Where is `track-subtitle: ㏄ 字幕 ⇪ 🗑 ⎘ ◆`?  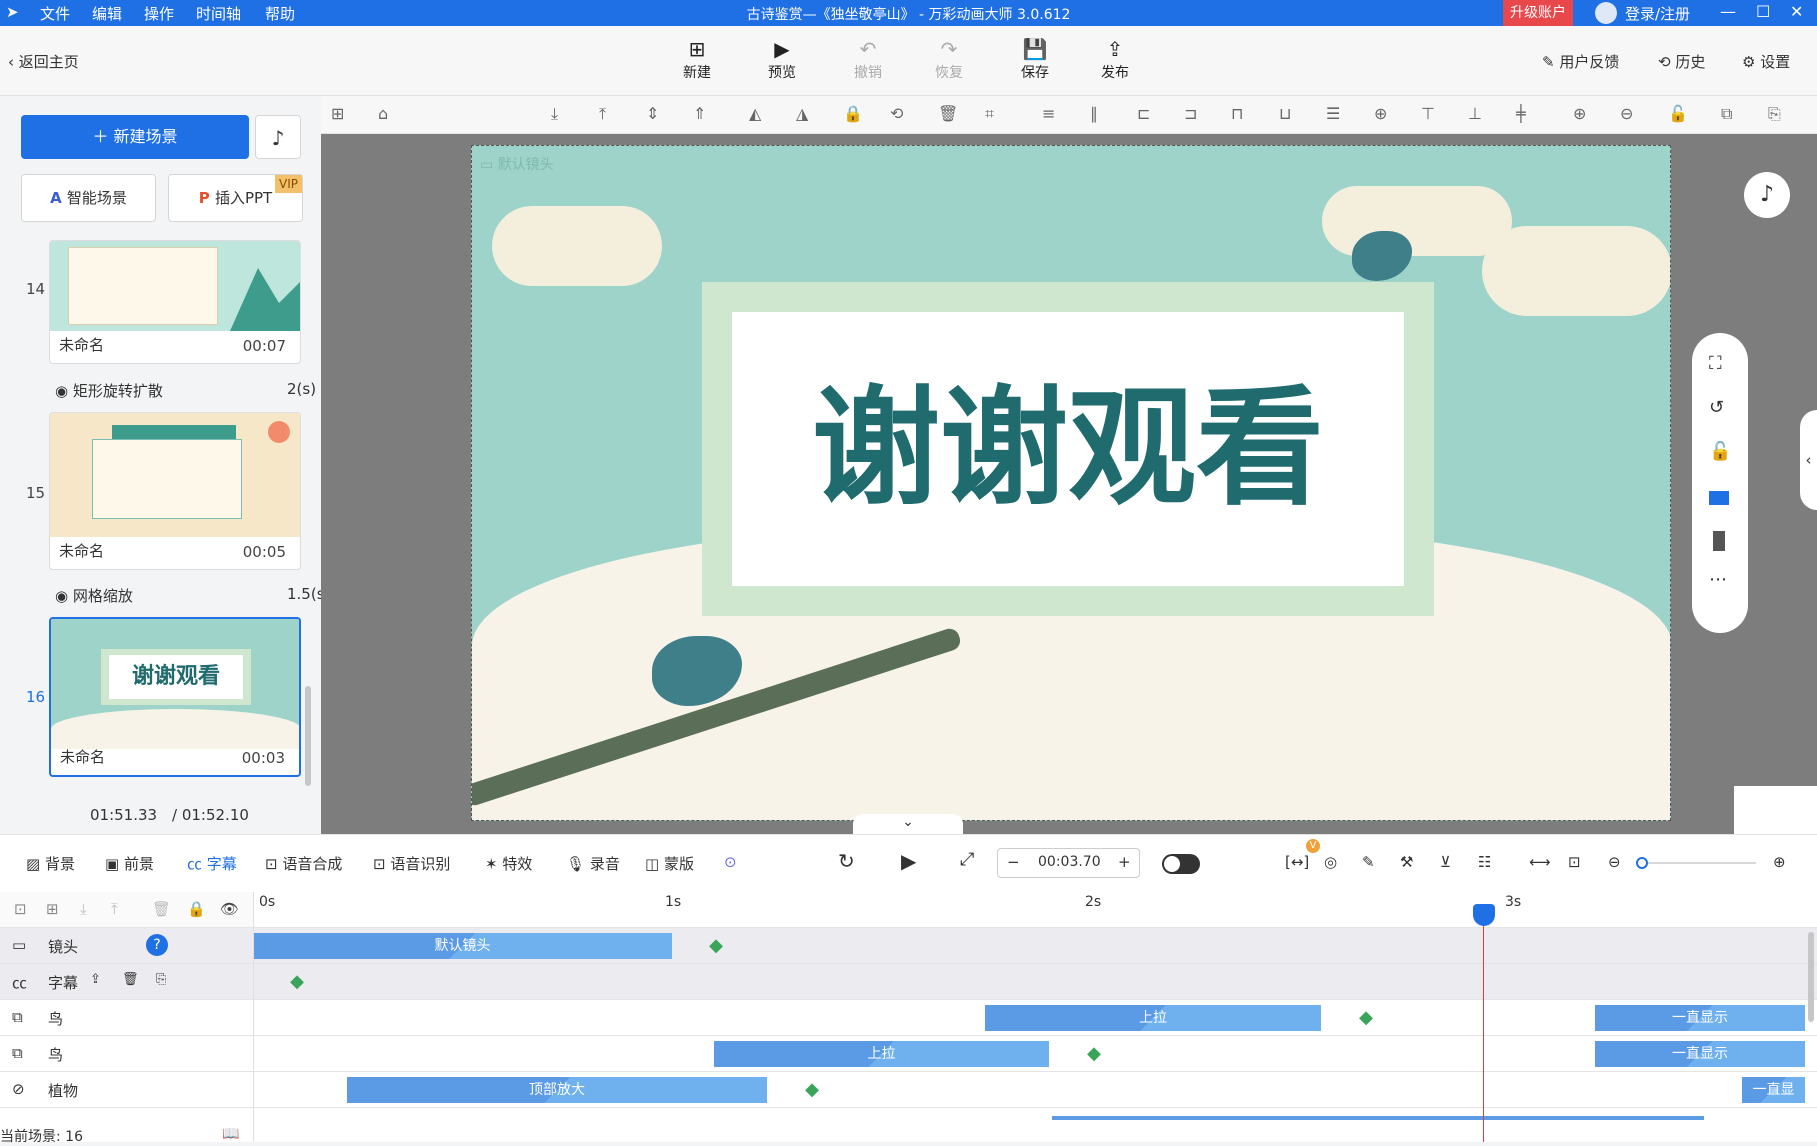 track-subtitle: ㏄ 字幕 ⇪ 🗑 ⎘ ◆ is located at coordinates (908, 982).